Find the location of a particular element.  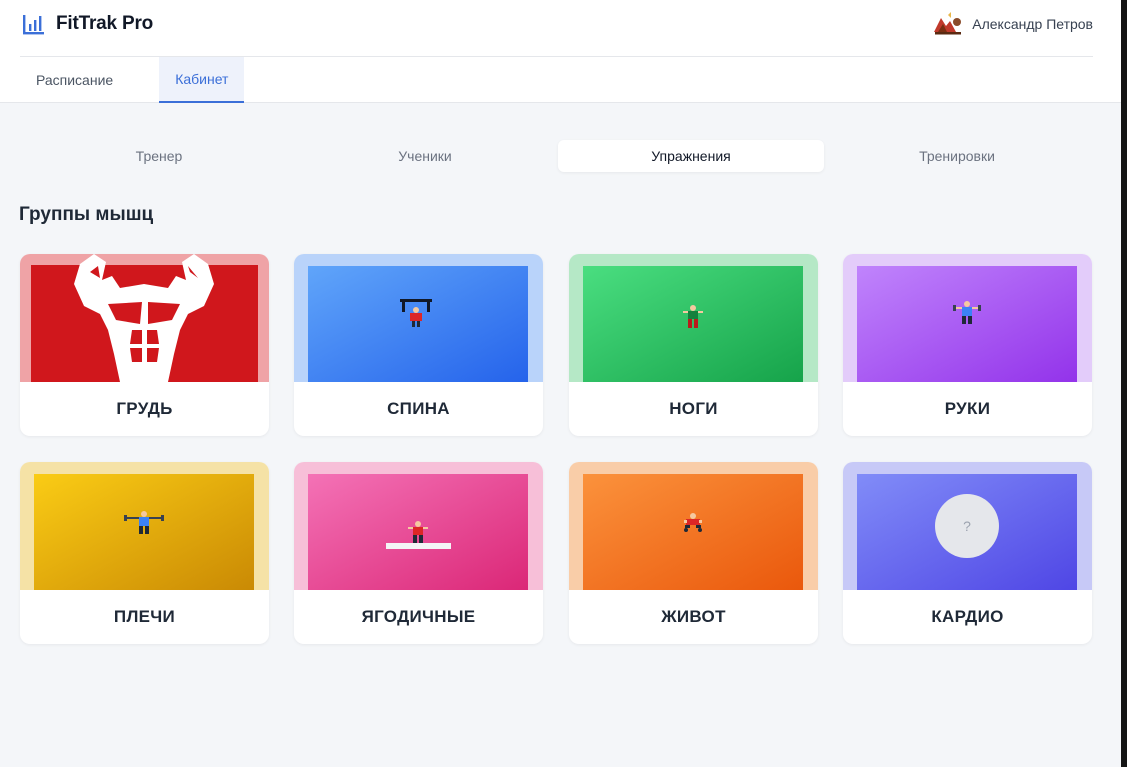

pullup-figure-icon is located at coordinates (418, 318).